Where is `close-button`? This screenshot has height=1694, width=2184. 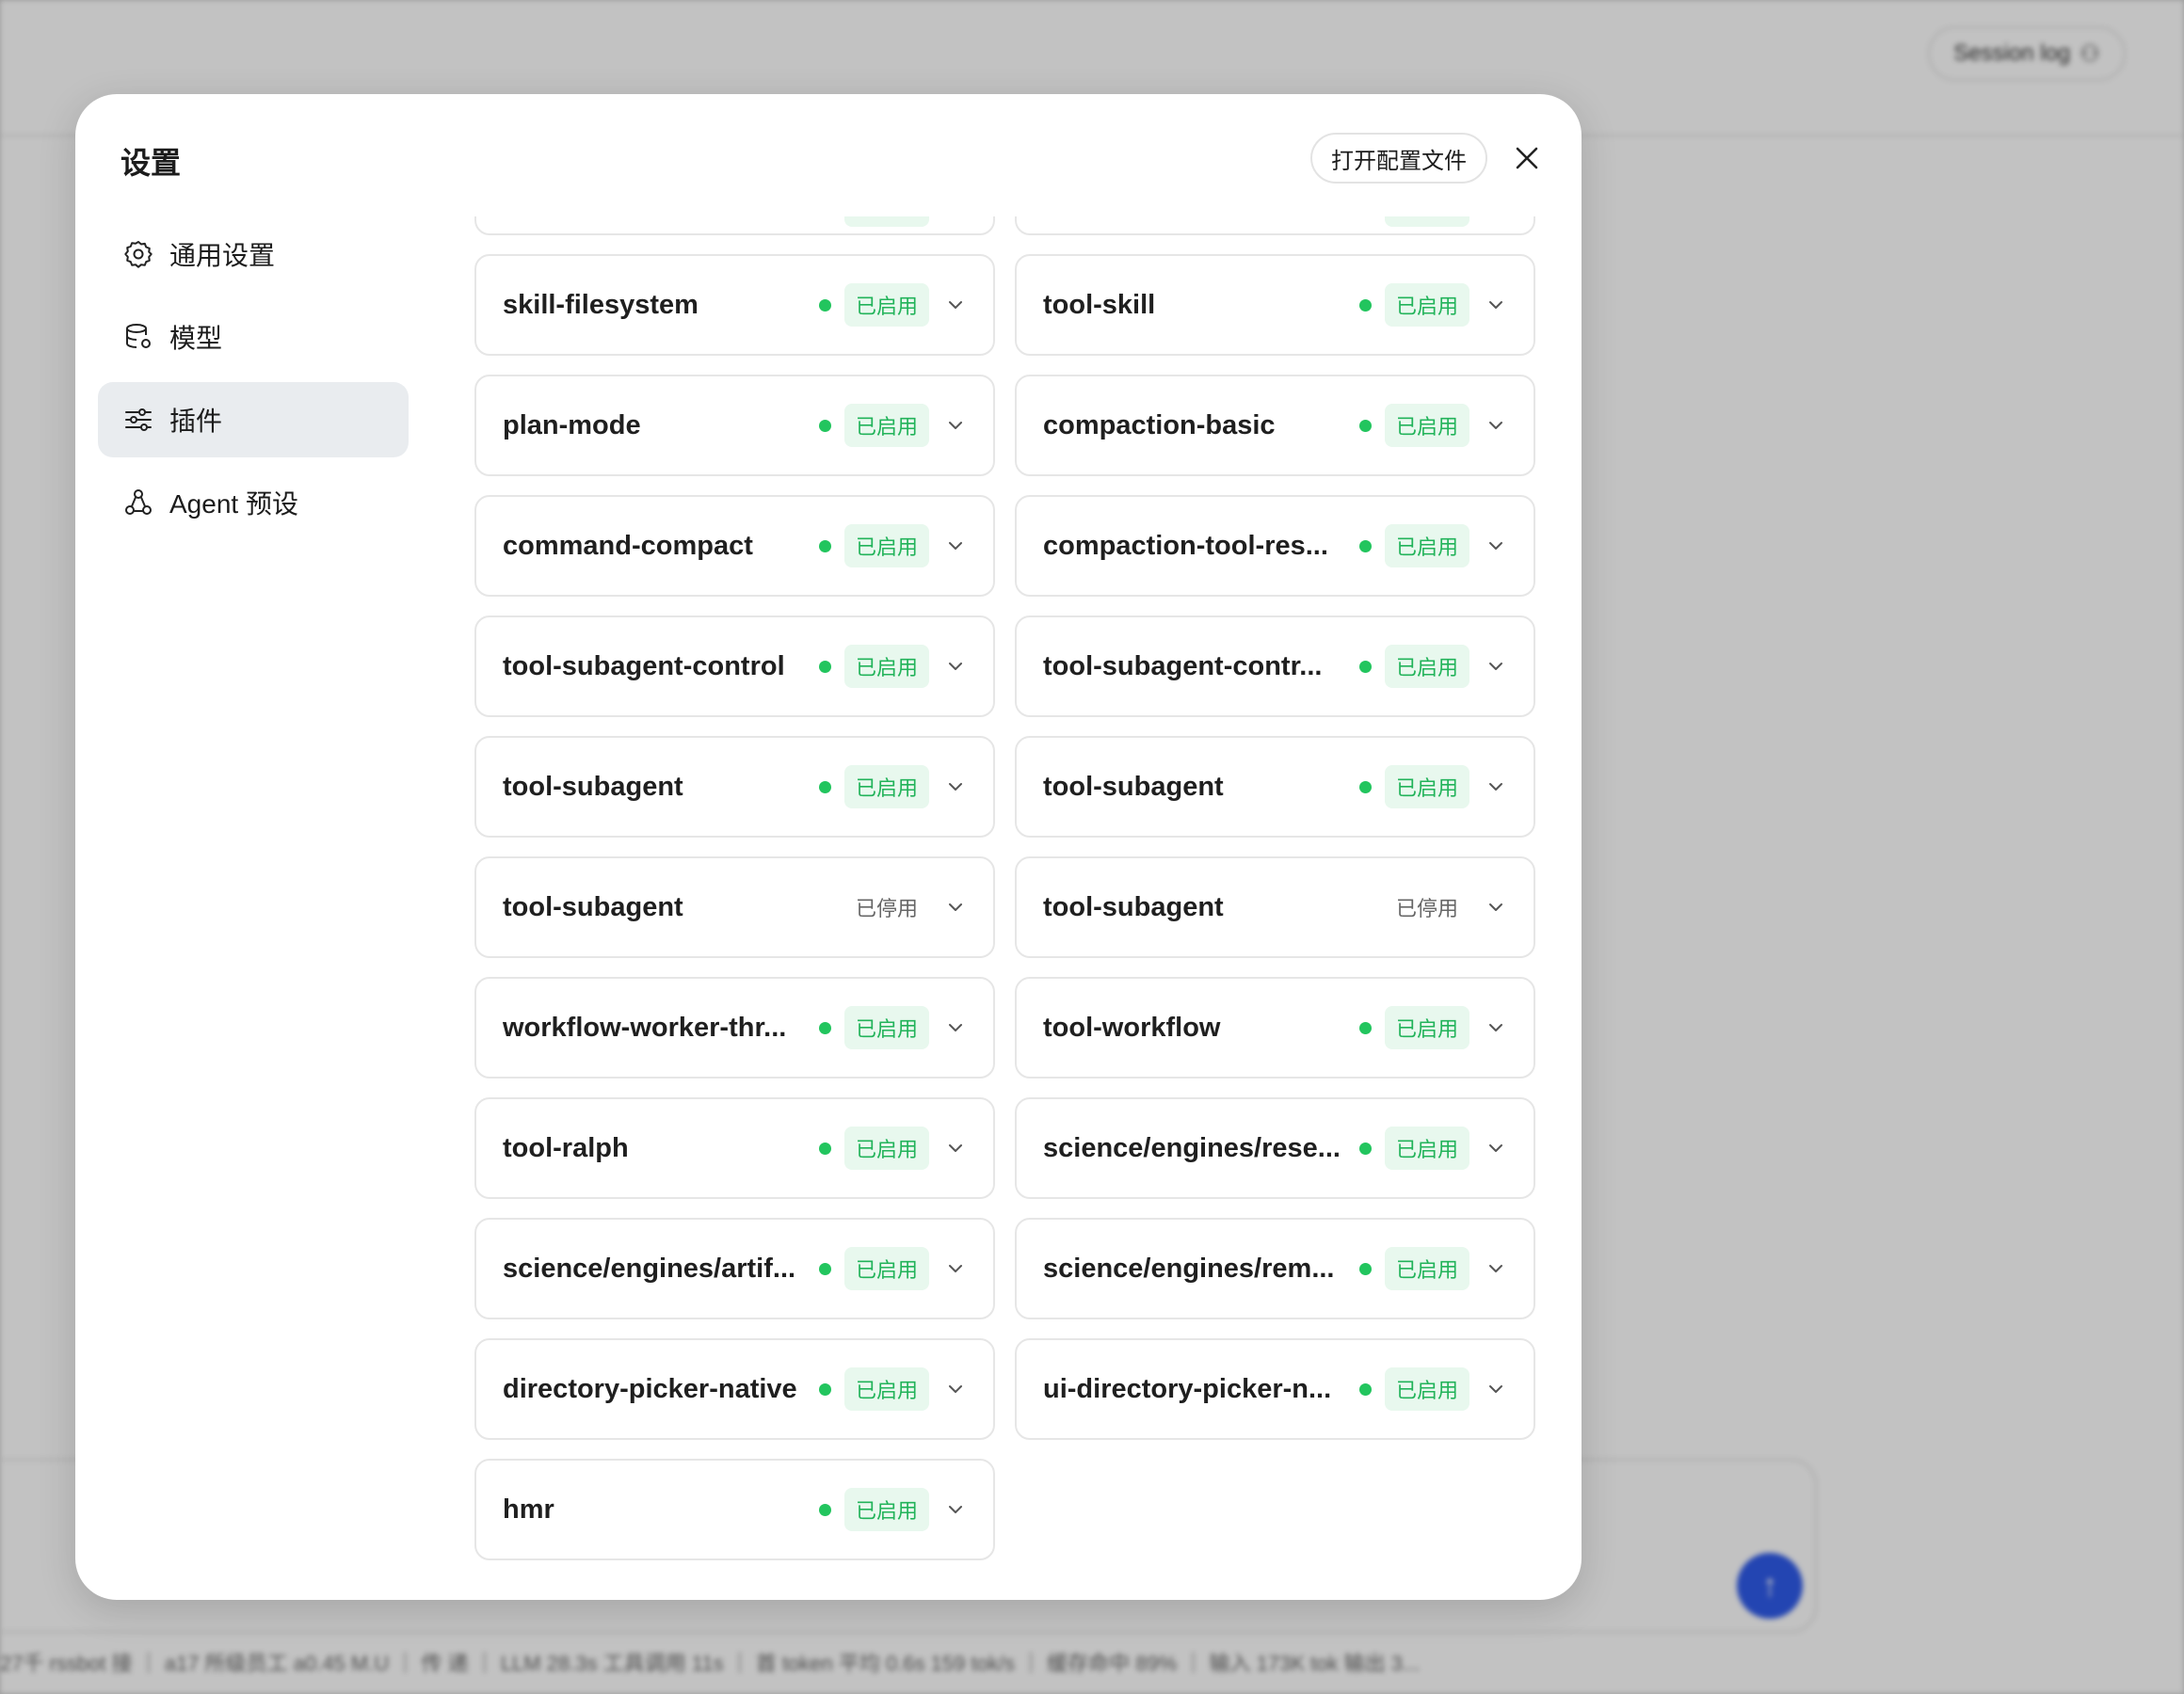
close-button is located at coordinates (1527, 158).